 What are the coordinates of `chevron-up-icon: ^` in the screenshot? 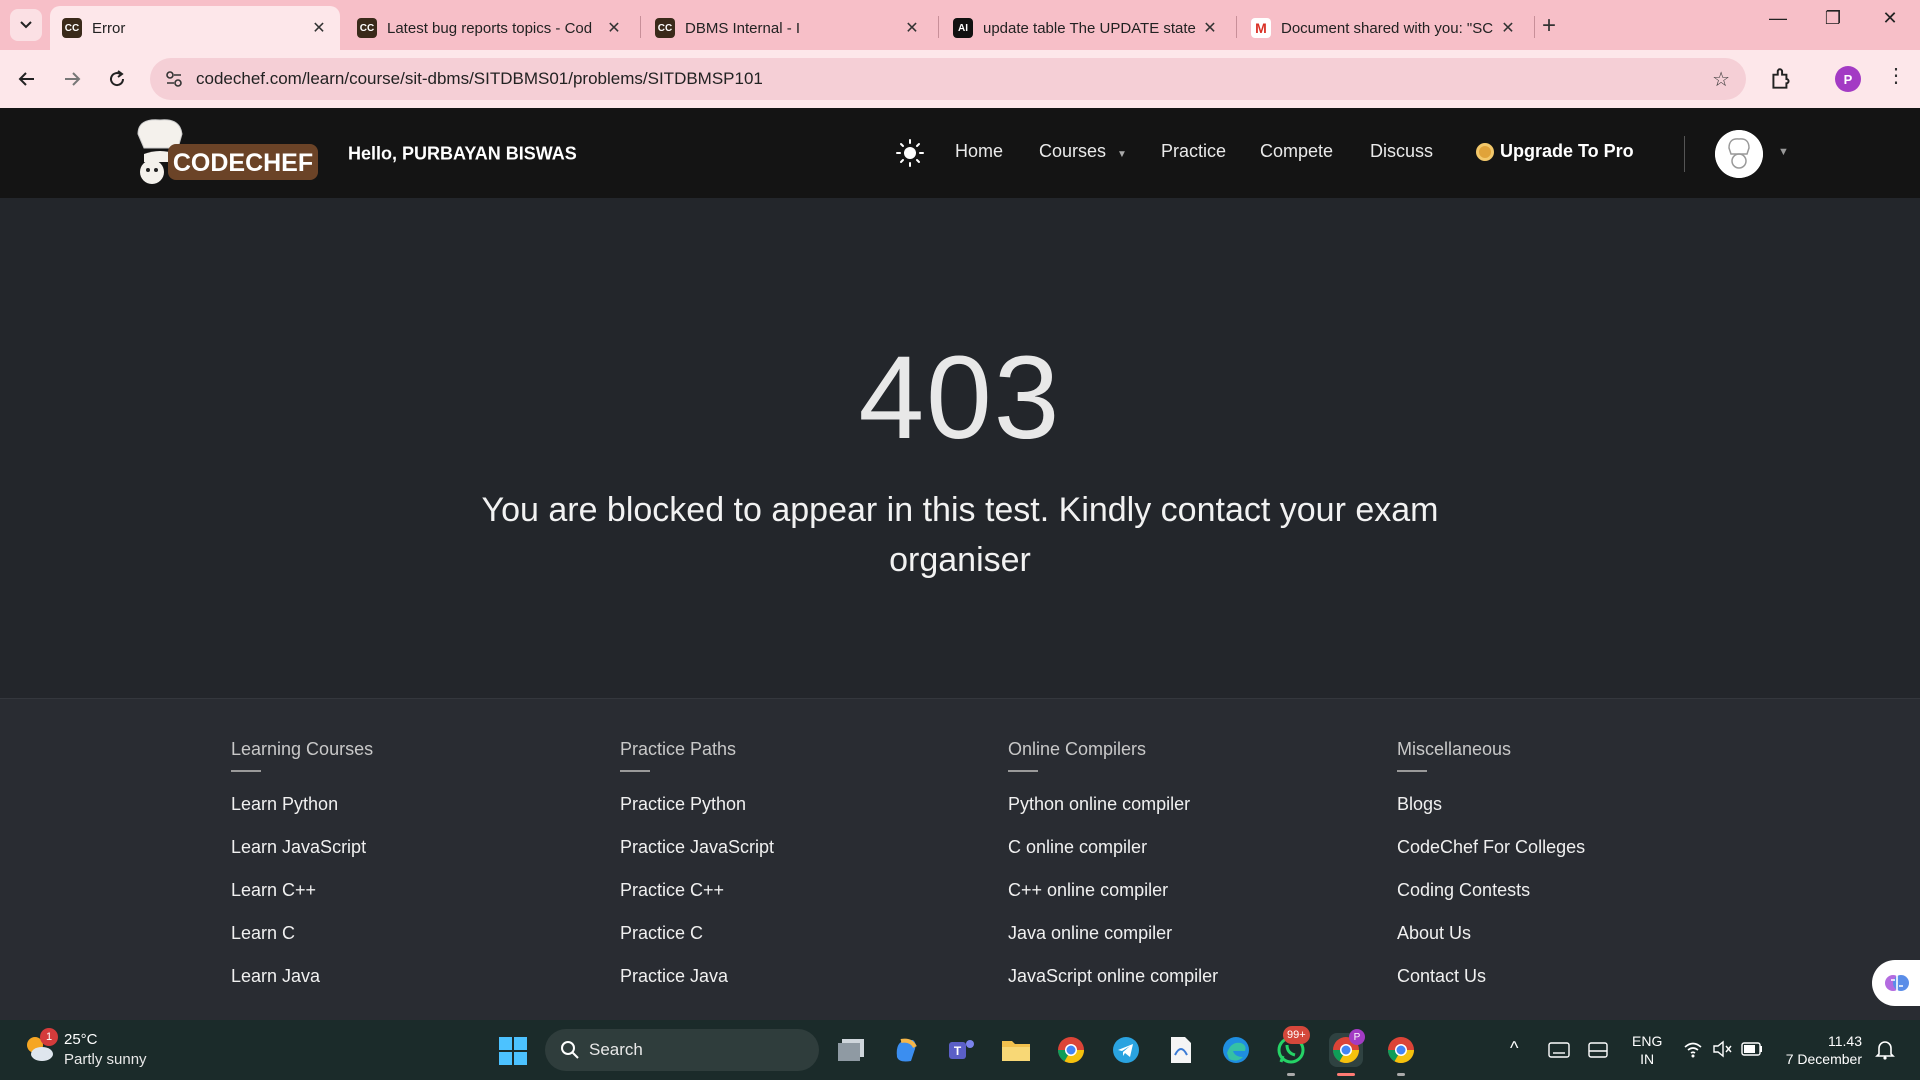 It's located at (1514, 1048).